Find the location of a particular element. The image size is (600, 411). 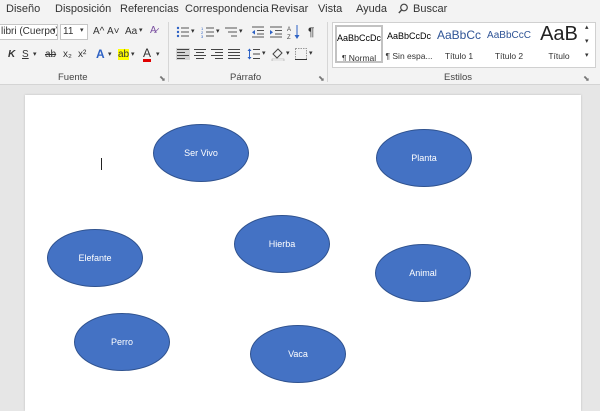

shape-label: Elefante is located at coordinates (95, 258).